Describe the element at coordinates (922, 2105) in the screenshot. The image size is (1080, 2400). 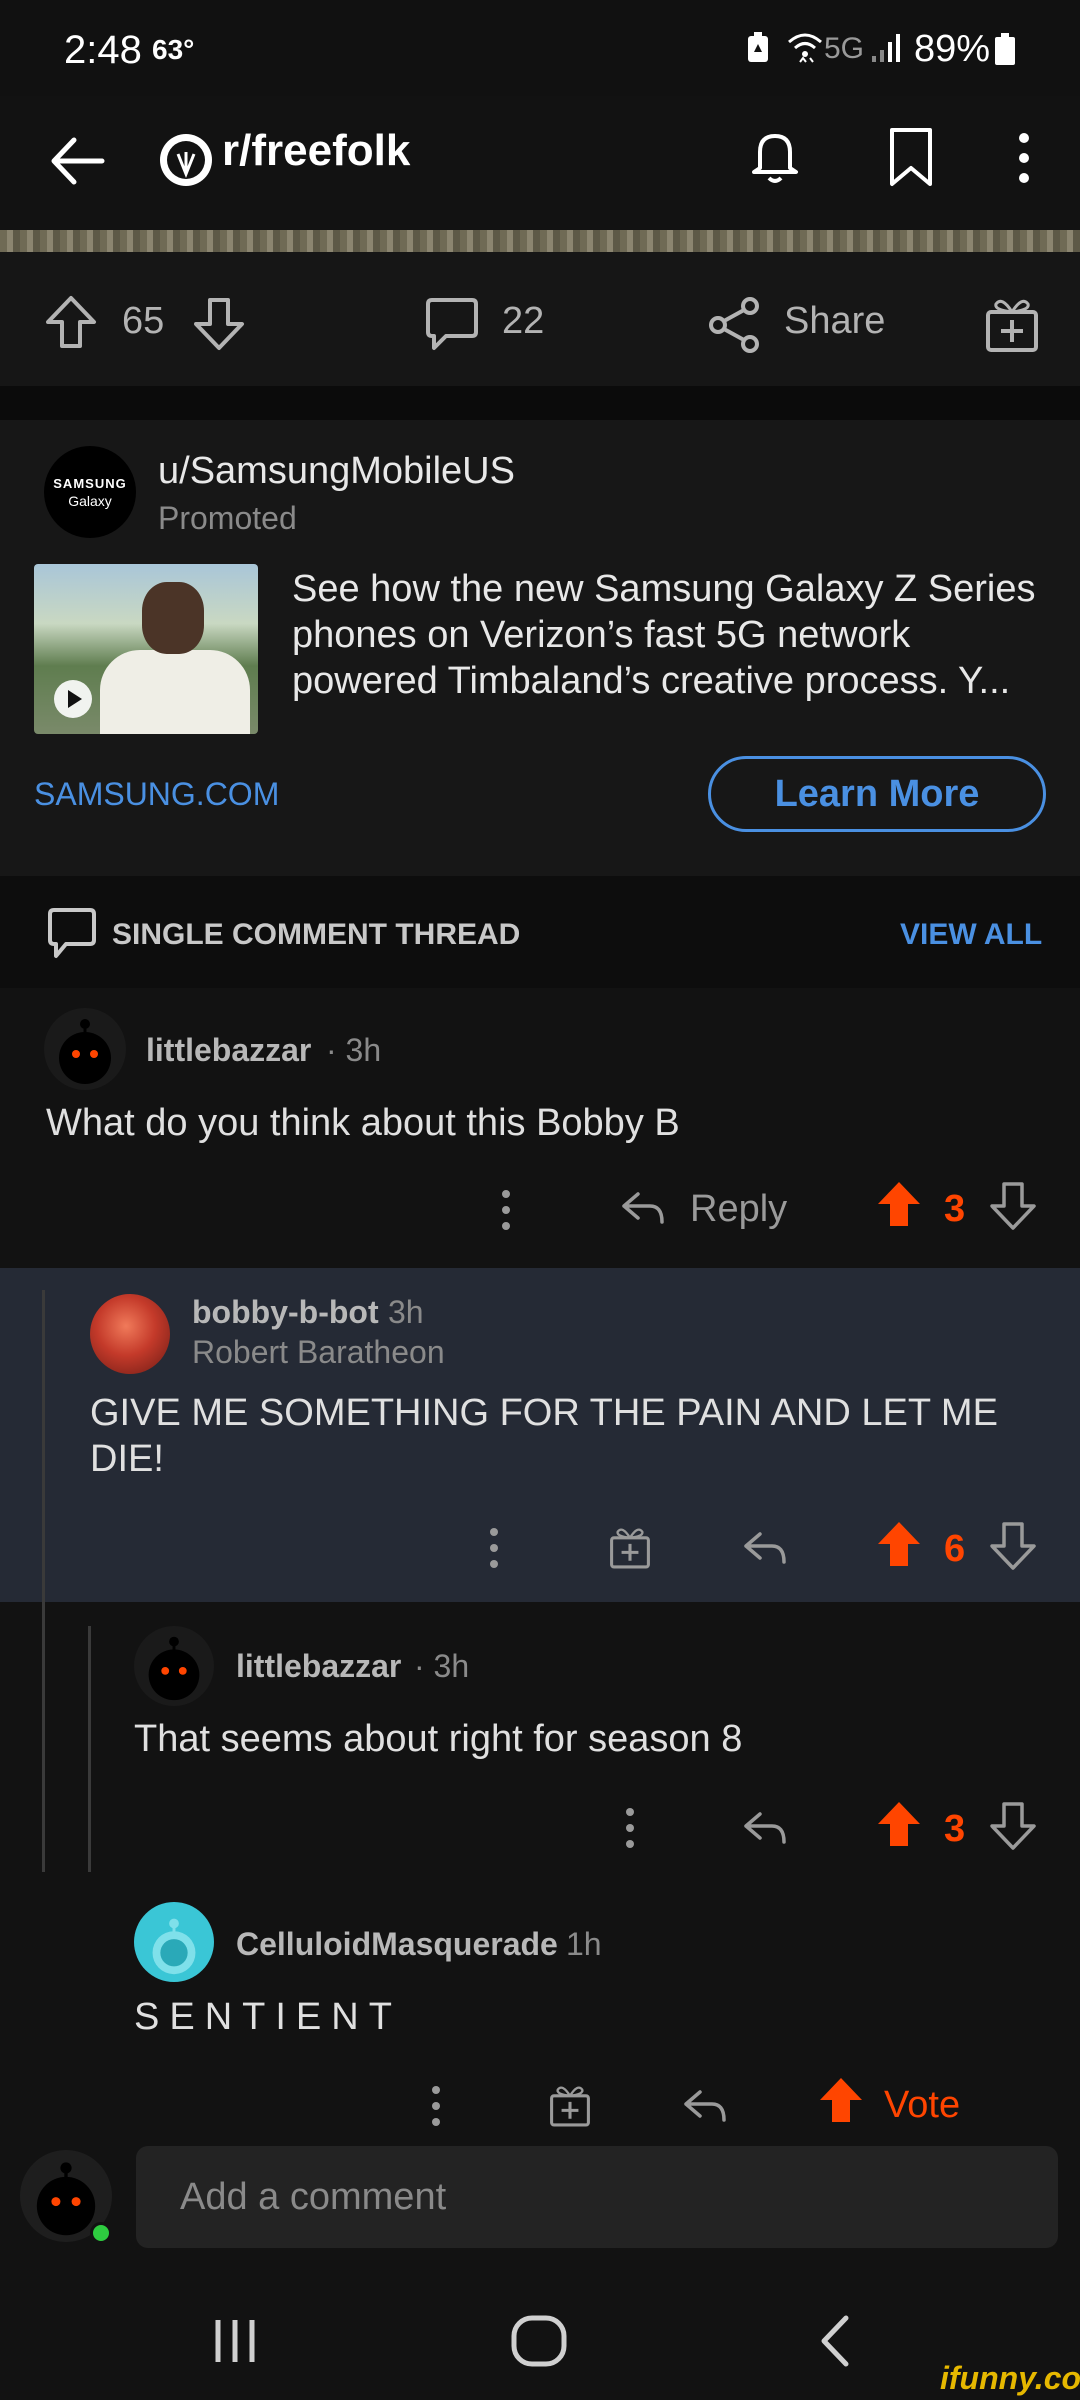
I see `vote-label: Vote` at that location.